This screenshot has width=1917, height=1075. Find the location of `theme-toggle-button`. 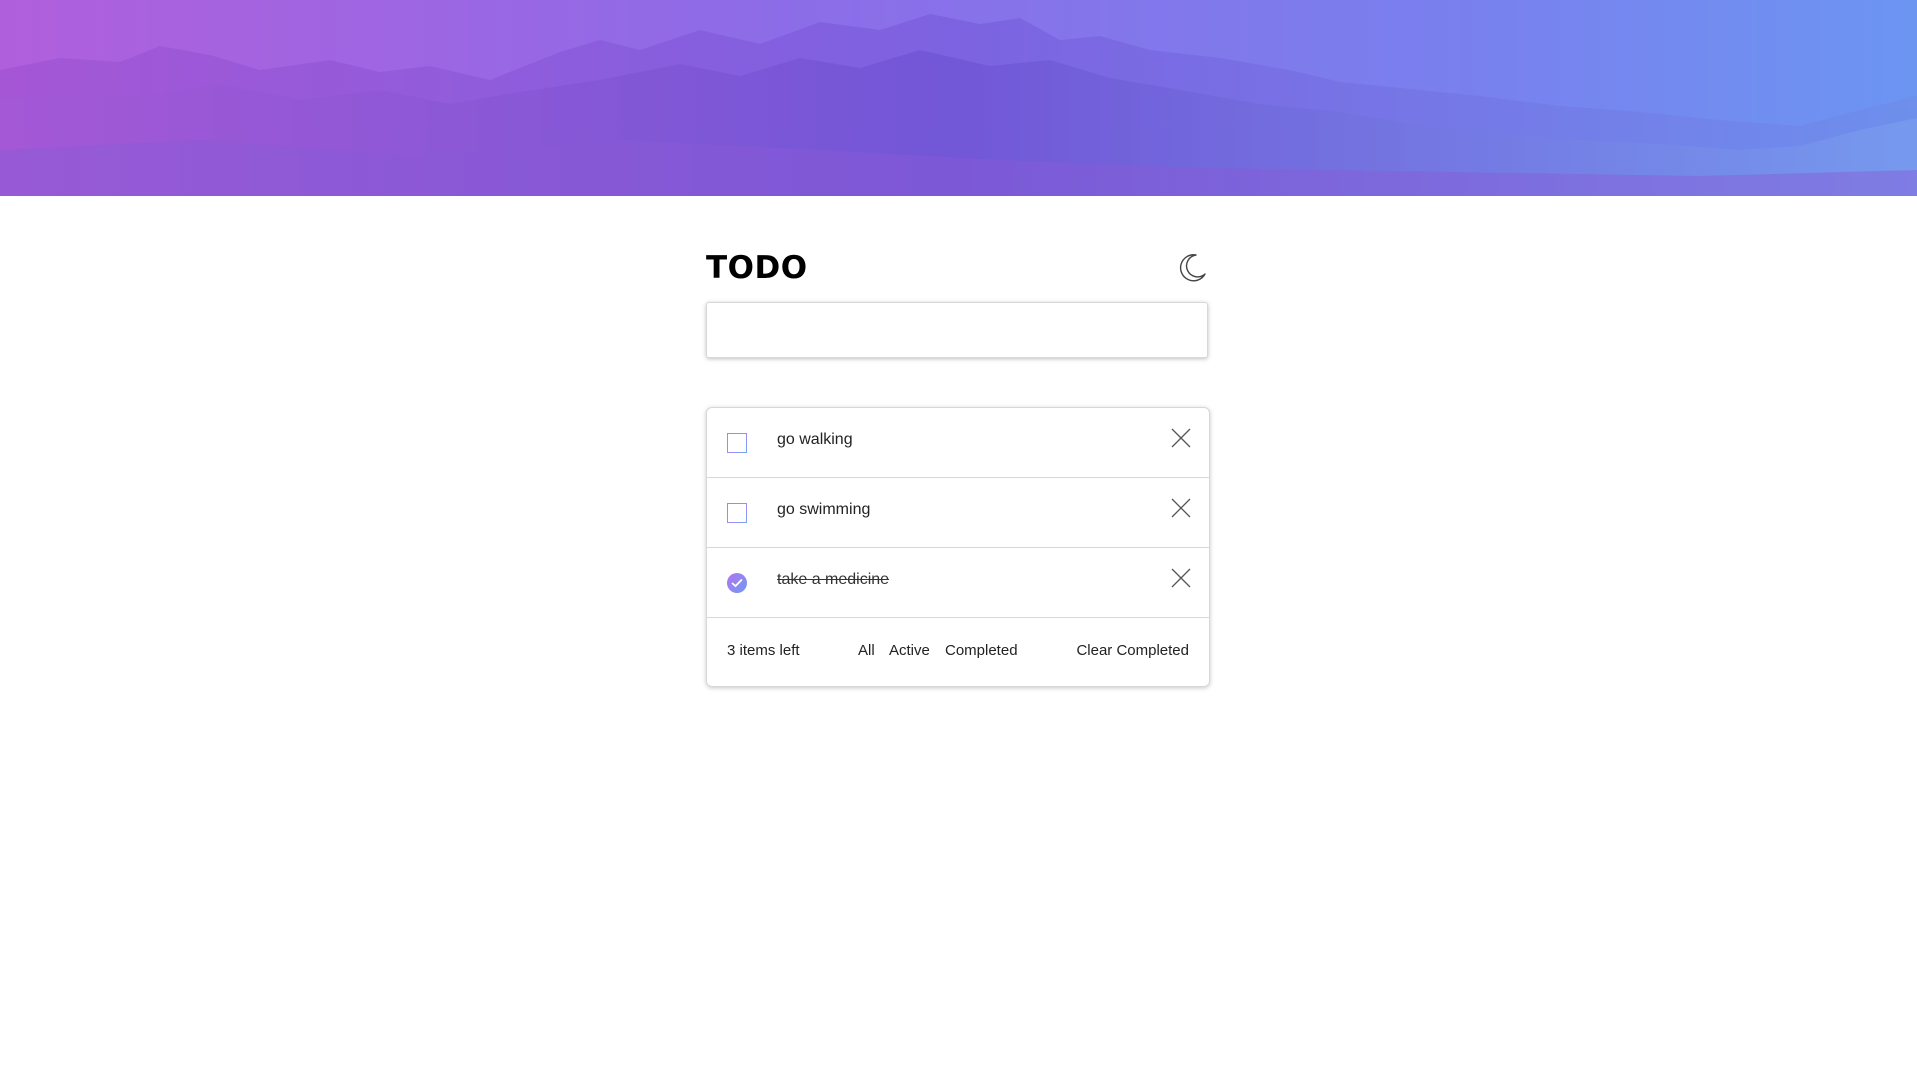

theme-toggle-button is located at coordinates (1192, 268).